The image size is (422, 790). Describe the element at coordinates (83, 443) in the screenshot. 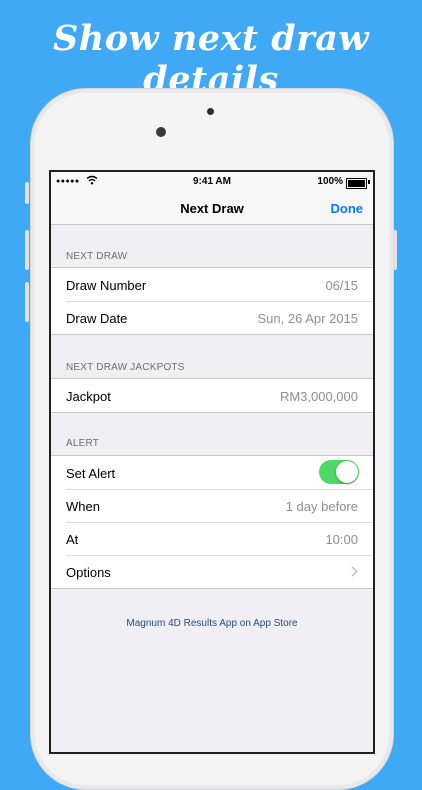

I see `section-header-alert: ALERT` at that location.